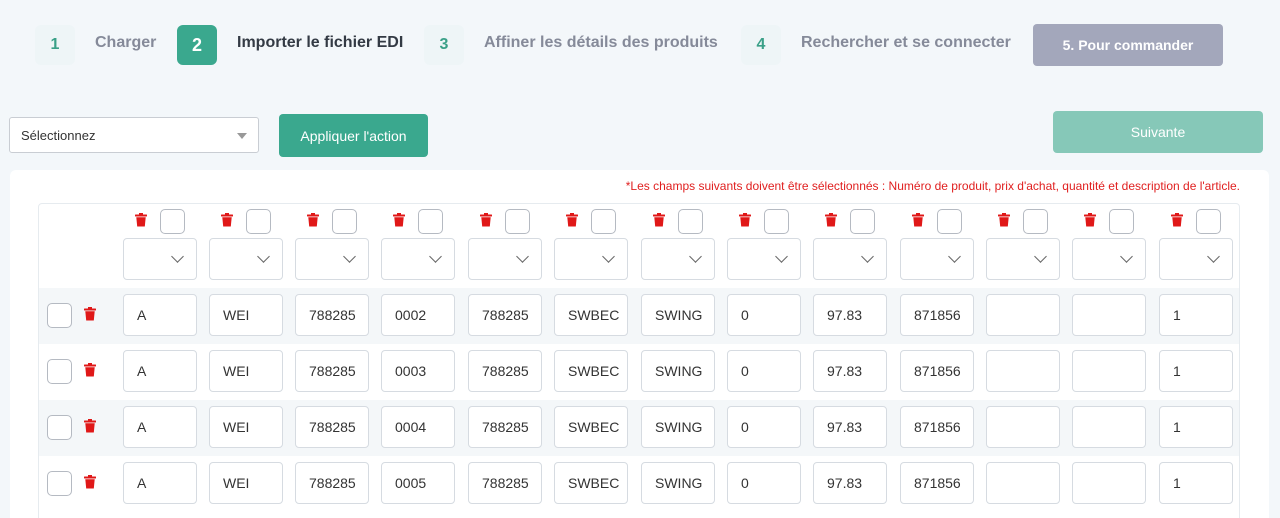  Describe the element at coordinates (1158, 132) in the screenshot. I see `next-button: Suivante` at that location.